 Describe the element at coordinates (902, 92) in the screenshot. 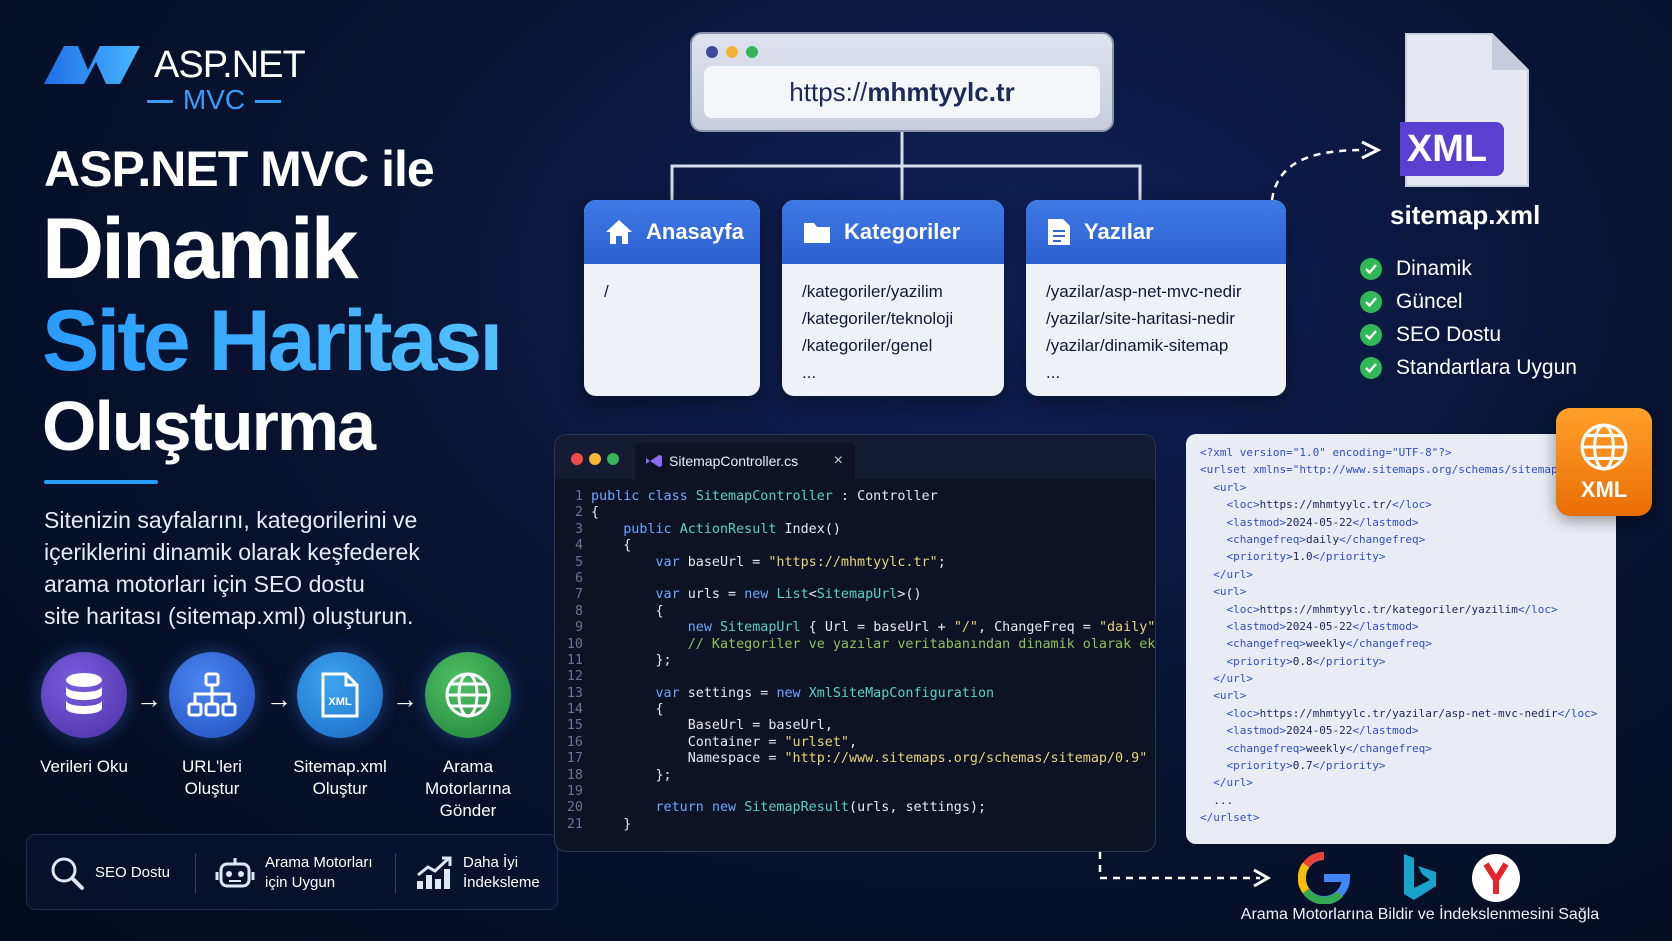

I see `address-bar: https://mhmtyylc.tr` at that location.